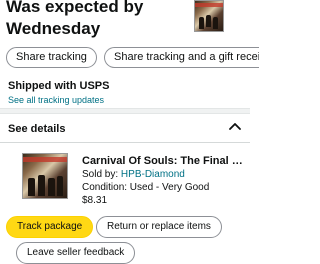 Image resolution: width=320 pixels, height=264 pixels. I want to click on product-price: $8.31, so click(95, 200).